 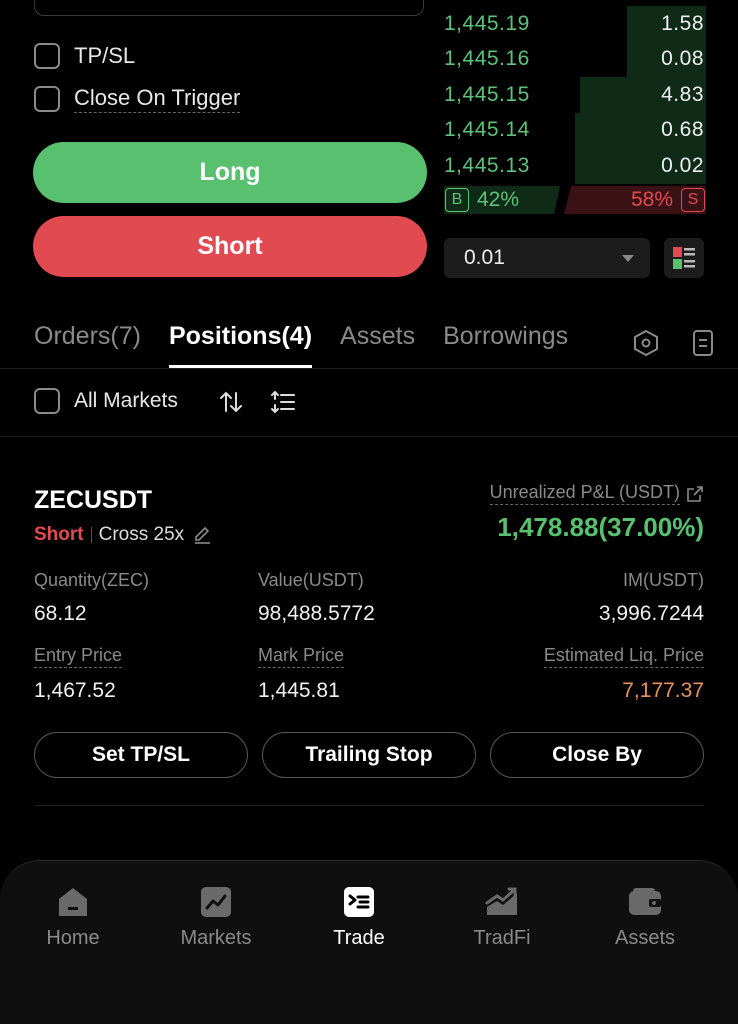 What do you see at coordinates (487, 59) in the screenshot?
I see `bid-price: 1,445.16` at bounding box center [487, 59].